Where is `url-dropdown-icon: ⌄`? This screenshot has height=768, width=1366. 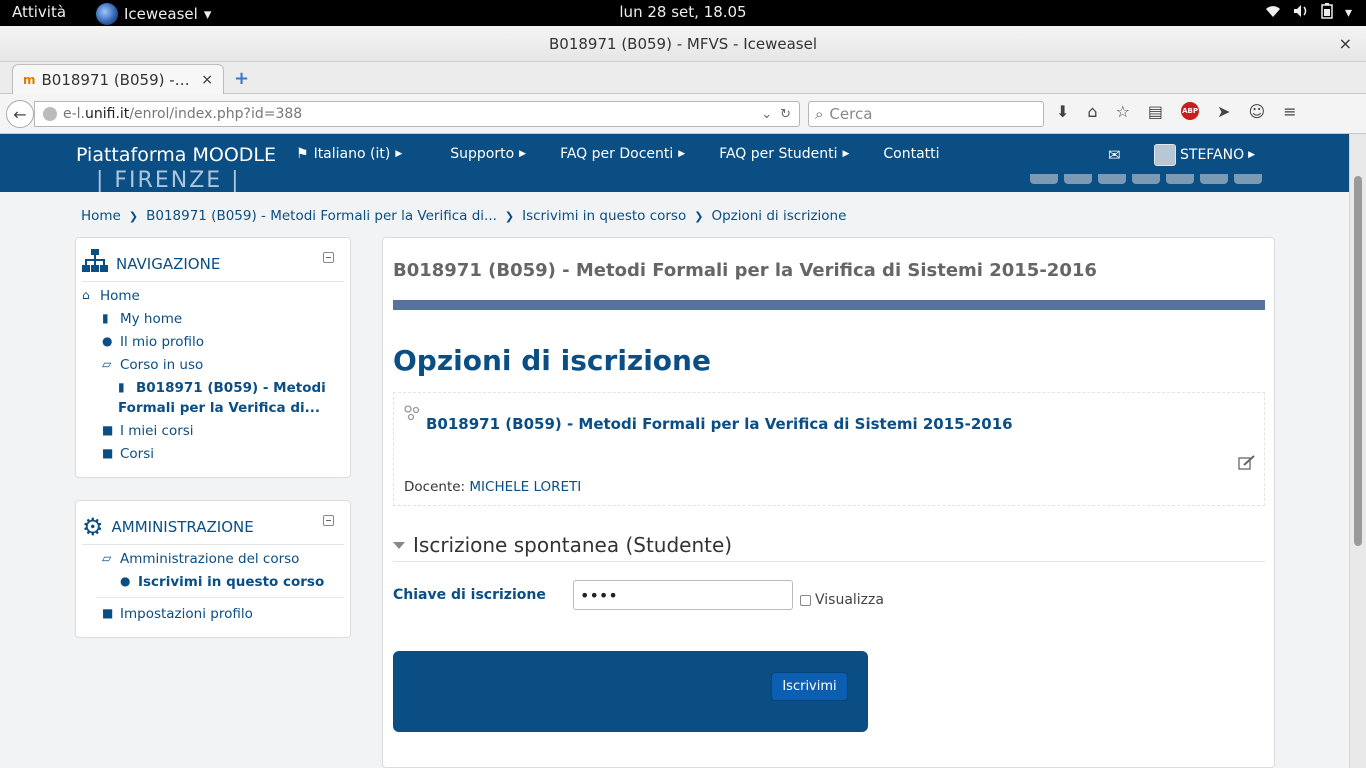
url-dropdown-icon: ⌄ is located at coordinates (766, 114).